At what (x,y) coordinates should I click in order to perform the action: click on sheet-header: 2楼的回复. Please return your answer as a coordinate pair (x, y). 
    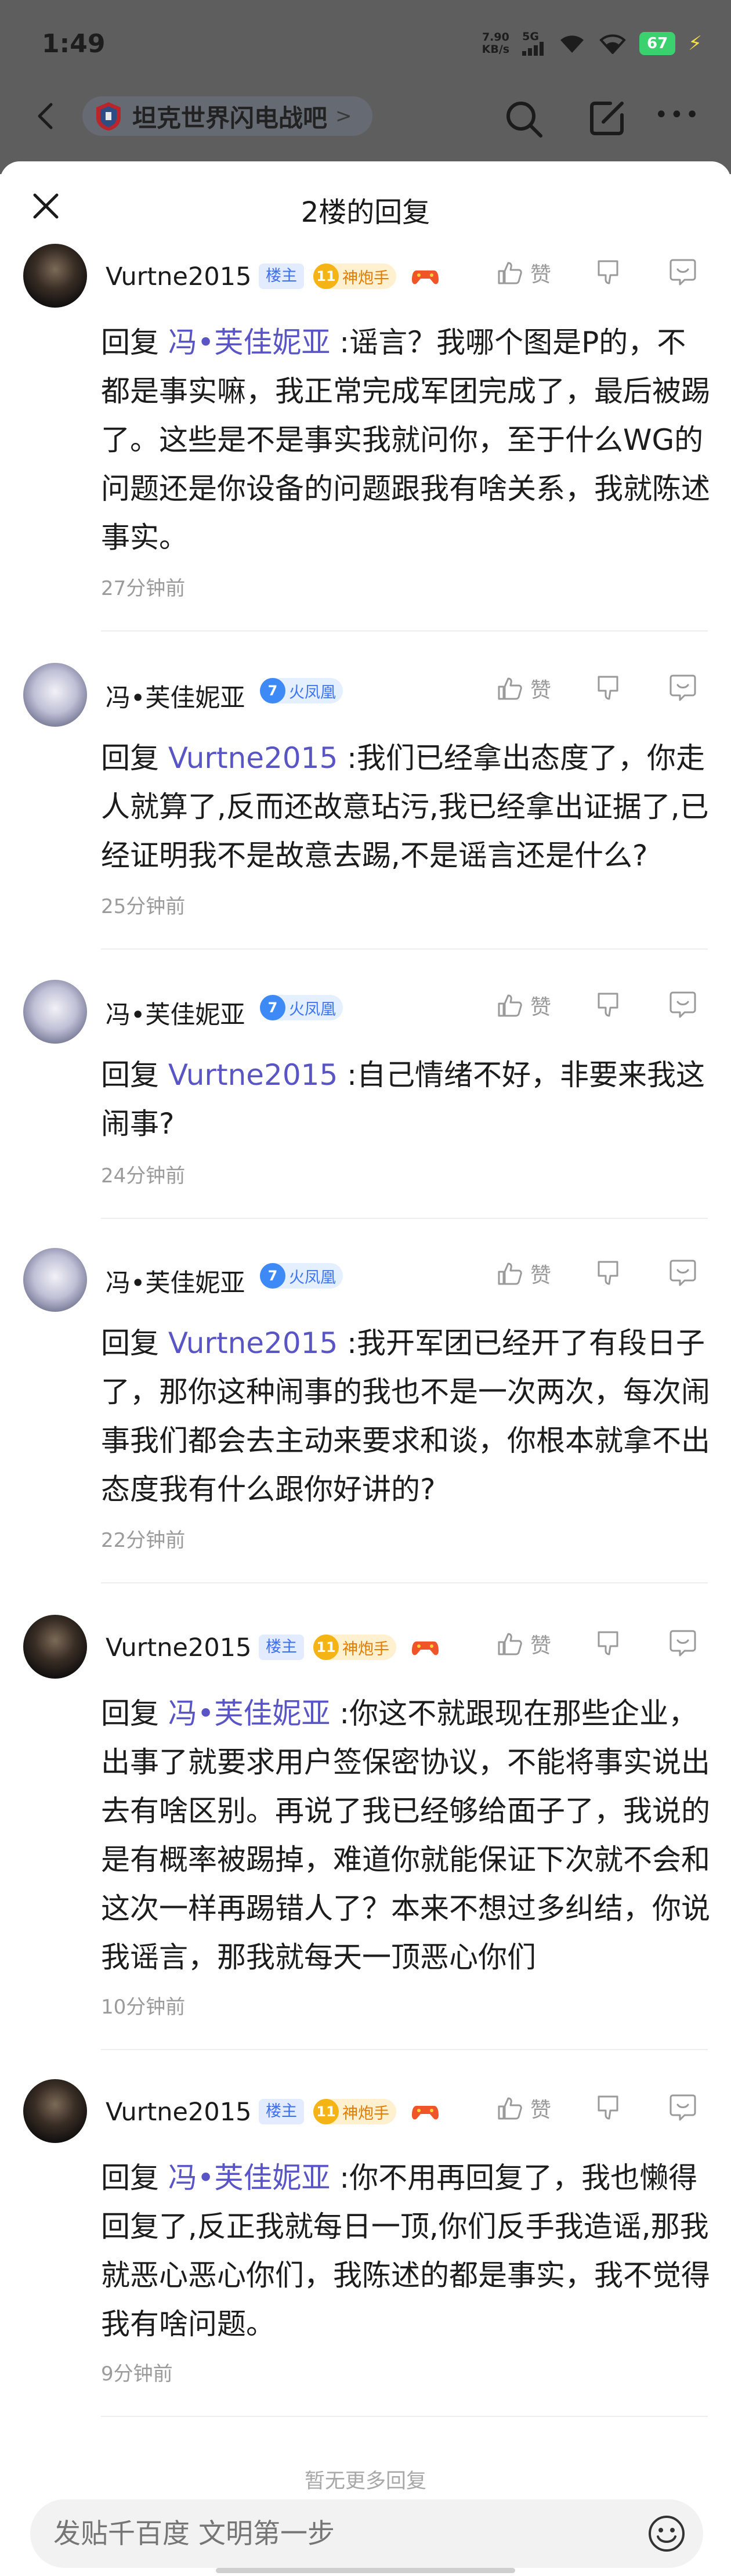
    Looking at the image, I should click on (366, 205).